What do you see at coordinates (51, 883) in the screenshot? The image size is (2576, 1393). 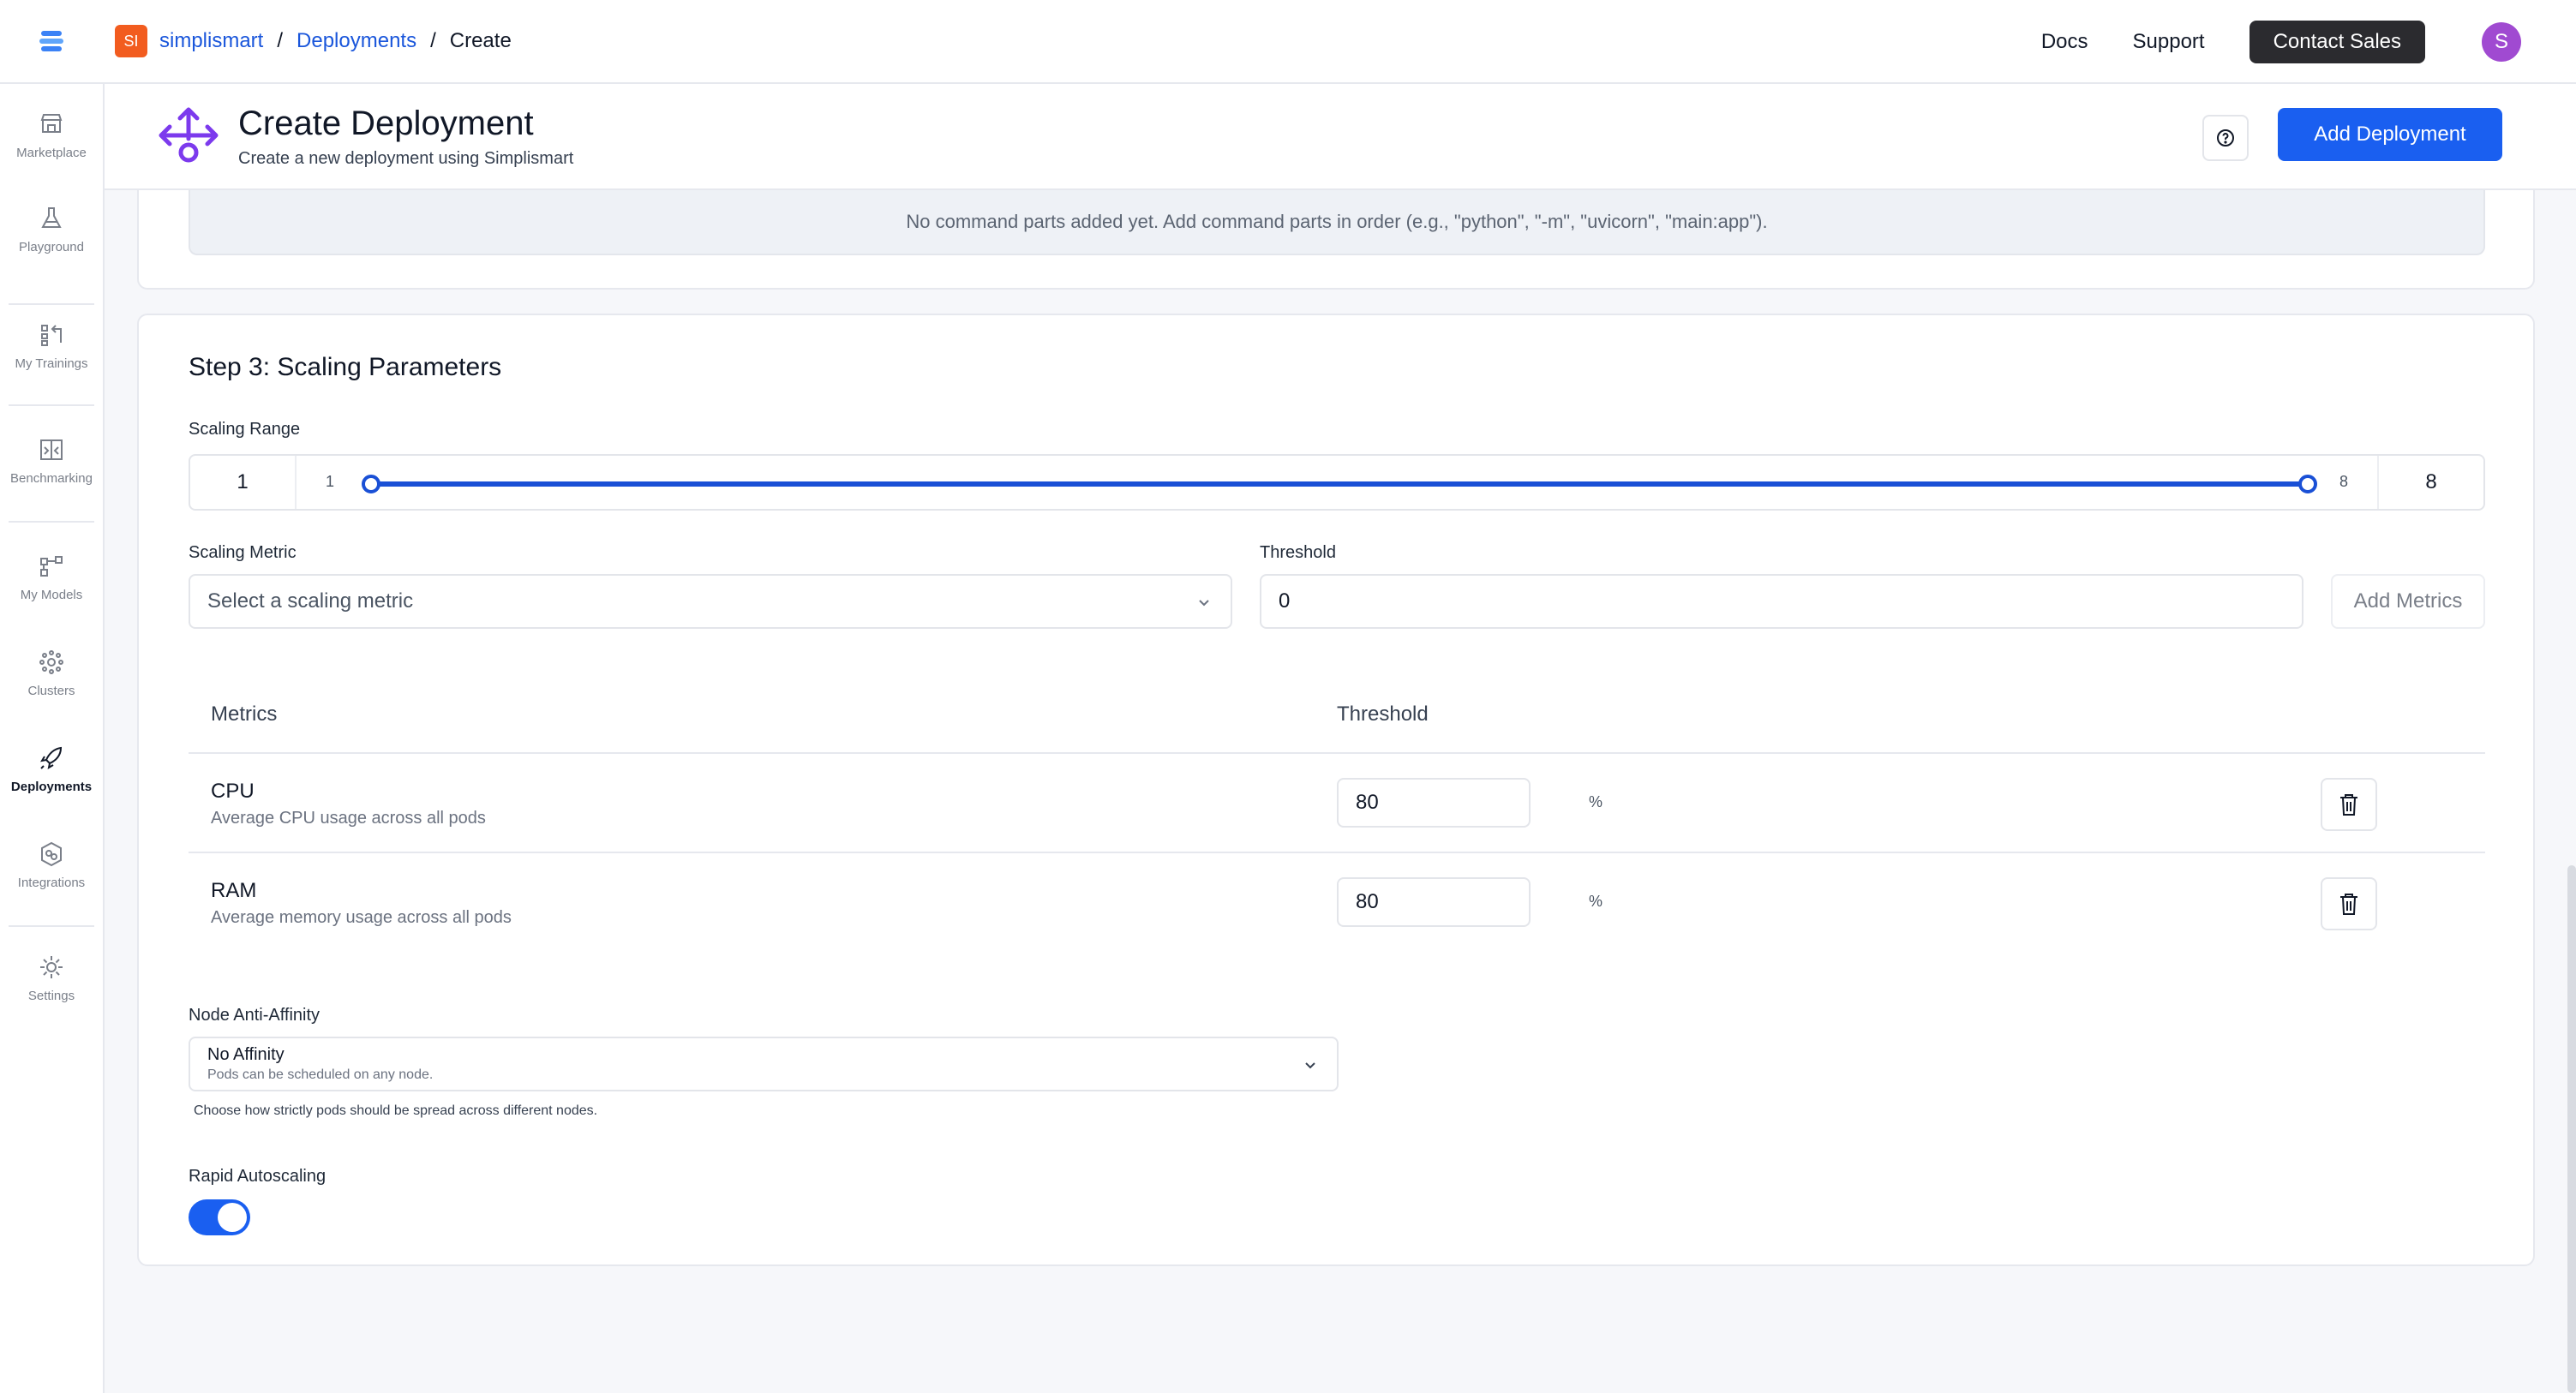 I see `sidebar-item-label: Integrations` at bounding box center [51, 883].